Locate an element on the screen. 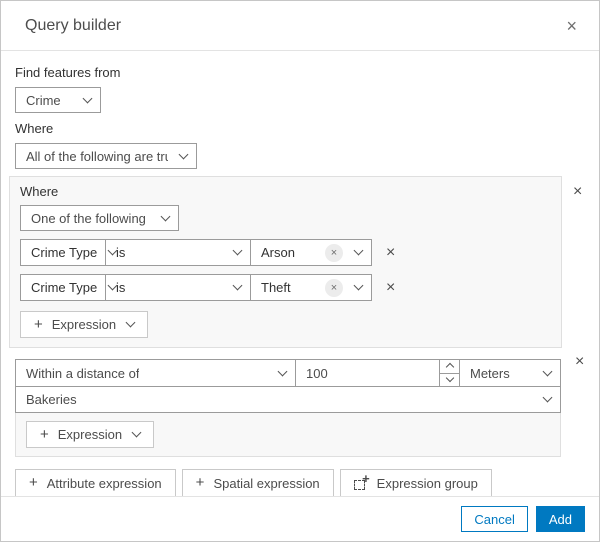  add-spatial-expression-button: + Spatial expression is located at coordinates (257, 483).